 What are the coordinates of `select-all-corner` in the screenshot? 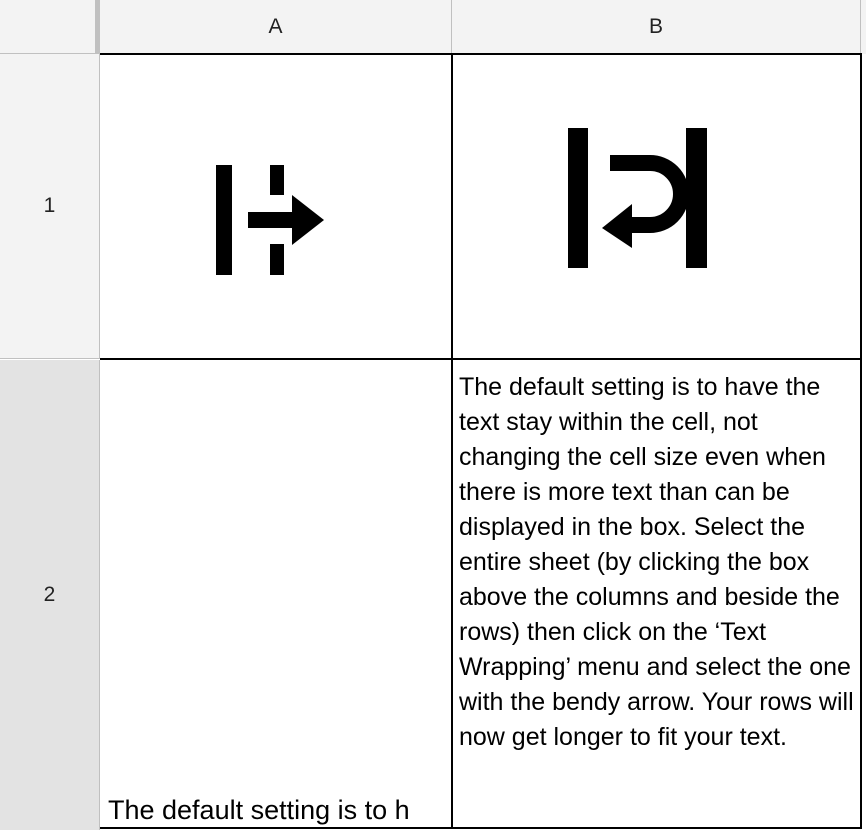 It's located at (50, 27).